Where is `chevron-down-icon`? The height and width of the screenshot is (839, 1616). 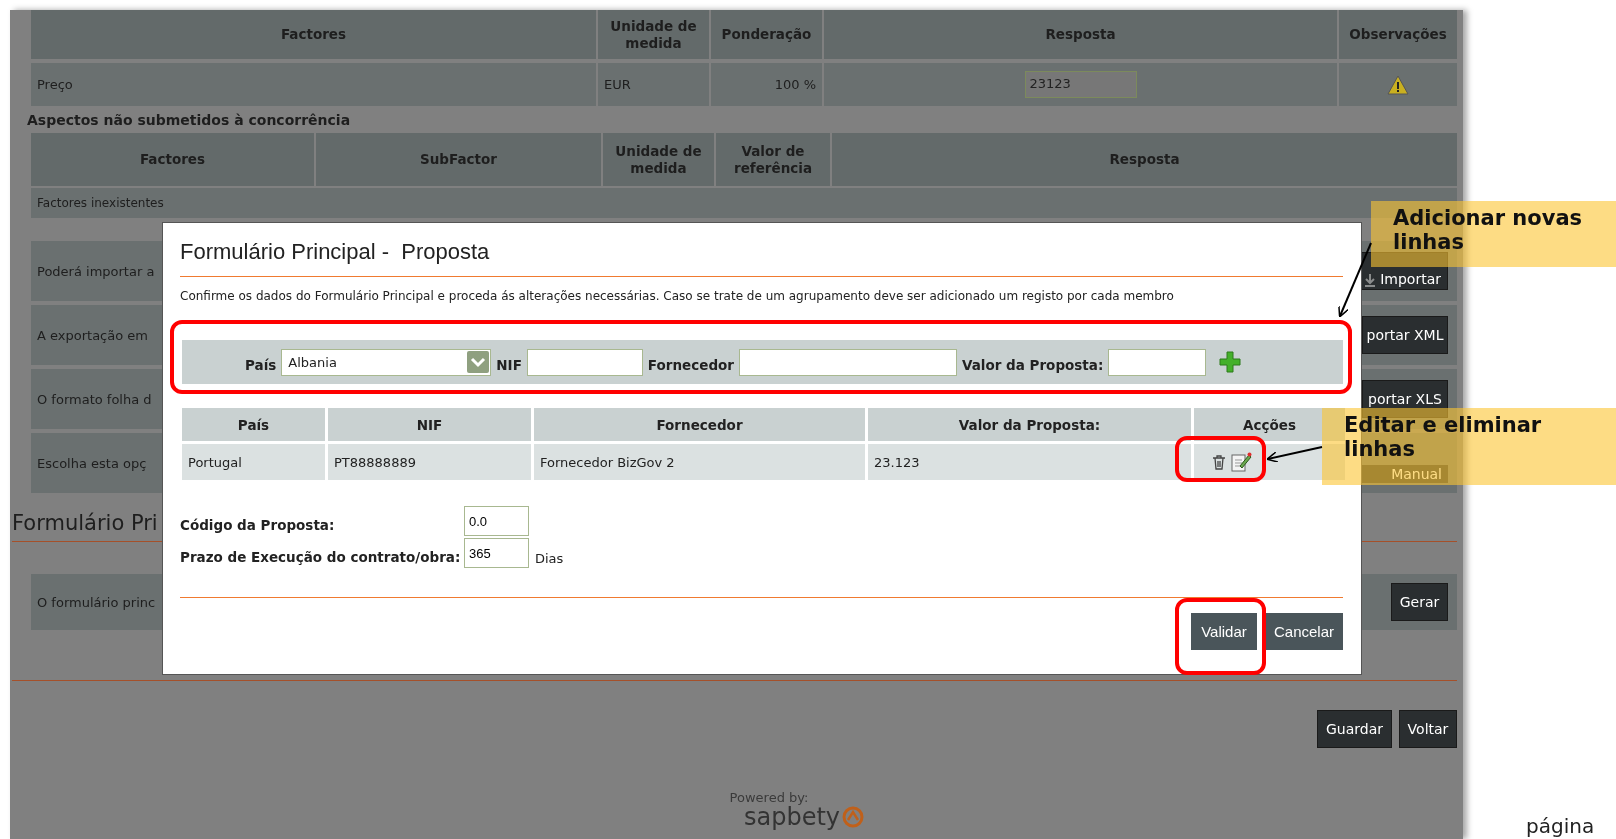
chevron-down-icon is located at coordinates (478, 362).